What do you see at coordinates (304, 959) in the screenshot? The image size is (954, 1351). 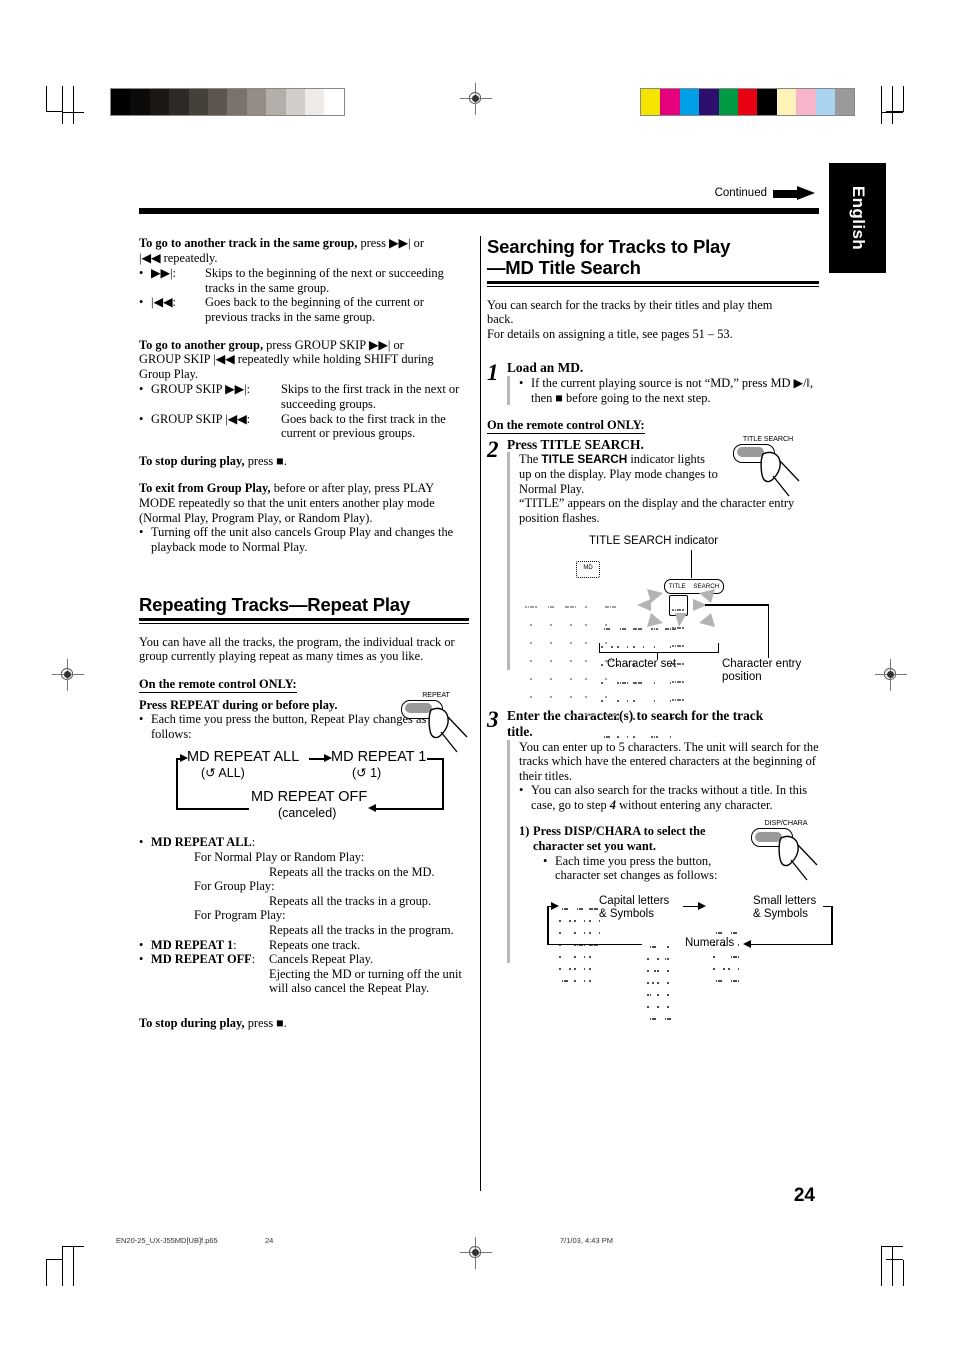 I see `list-item: • MD REPEAT OFF: Cancels Repeat Play.` at bounding box center [304, 959].